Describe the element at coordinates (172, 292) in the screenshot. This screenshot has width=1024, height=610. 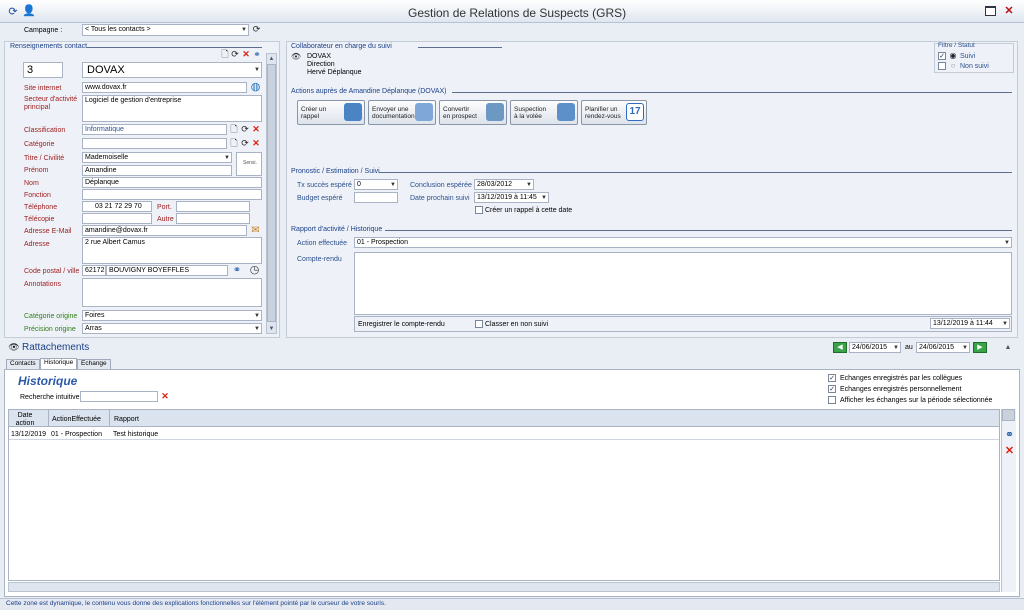
I see `annotations-input` at that location.